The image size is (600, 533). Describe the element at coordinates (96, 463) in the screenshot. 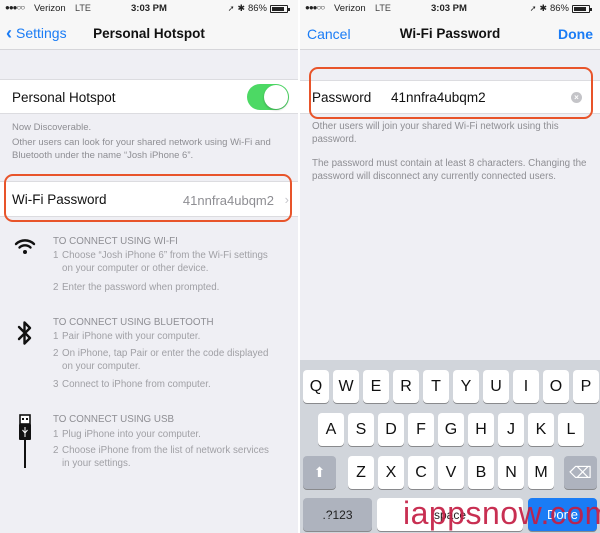

I see `step-item-cont: in your settings.` at that location.